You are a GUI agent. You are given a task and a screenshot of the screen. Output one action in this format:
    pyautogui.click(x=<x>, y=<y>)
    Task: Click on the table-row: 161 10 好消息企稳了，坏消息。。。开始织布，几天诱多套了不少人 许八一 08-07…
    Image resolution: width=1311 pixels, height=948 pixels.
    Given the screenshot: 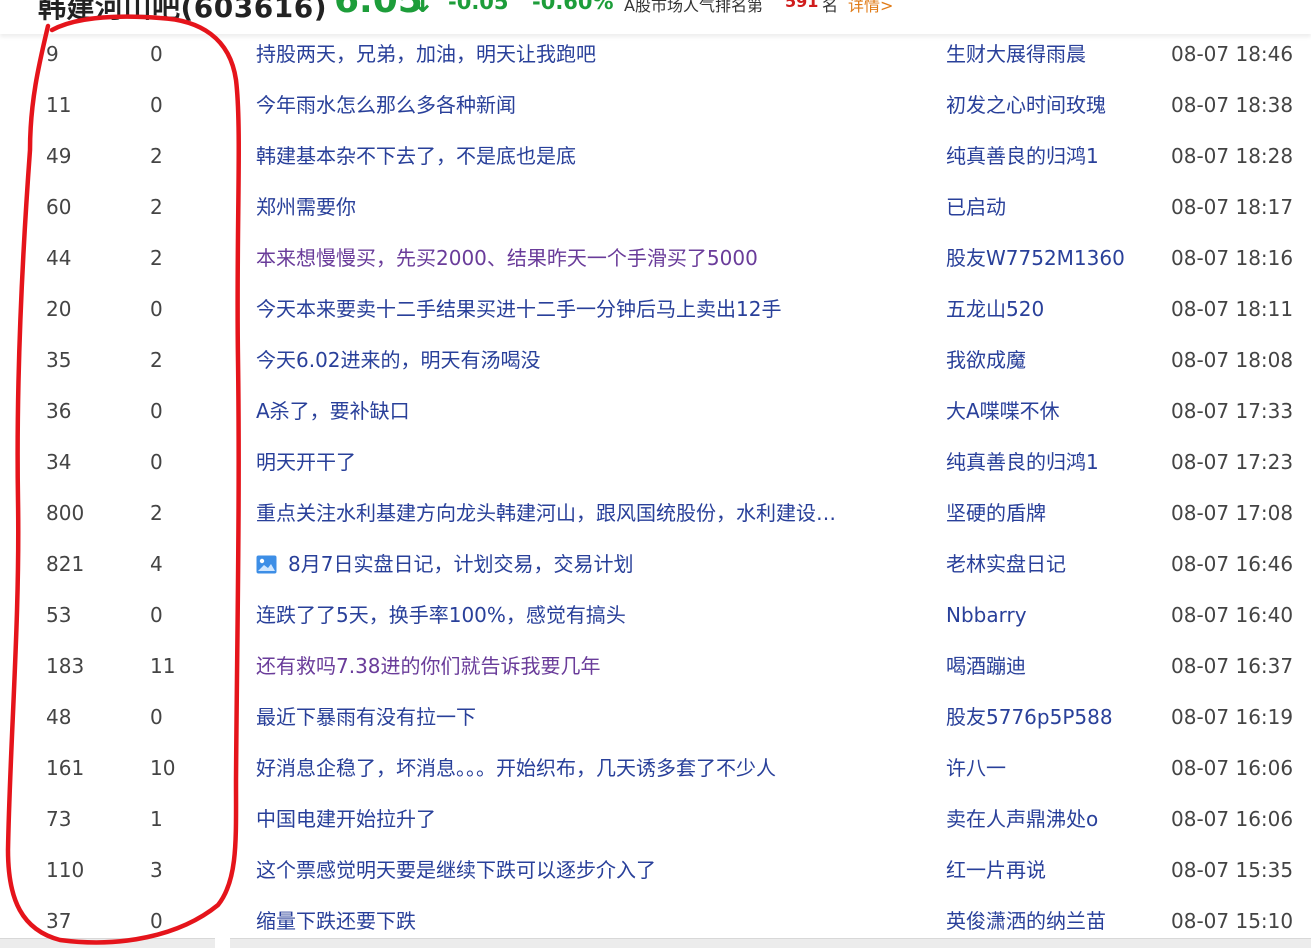 What is the action you would take?
    pyautogui.click(x=655, y=768)
    